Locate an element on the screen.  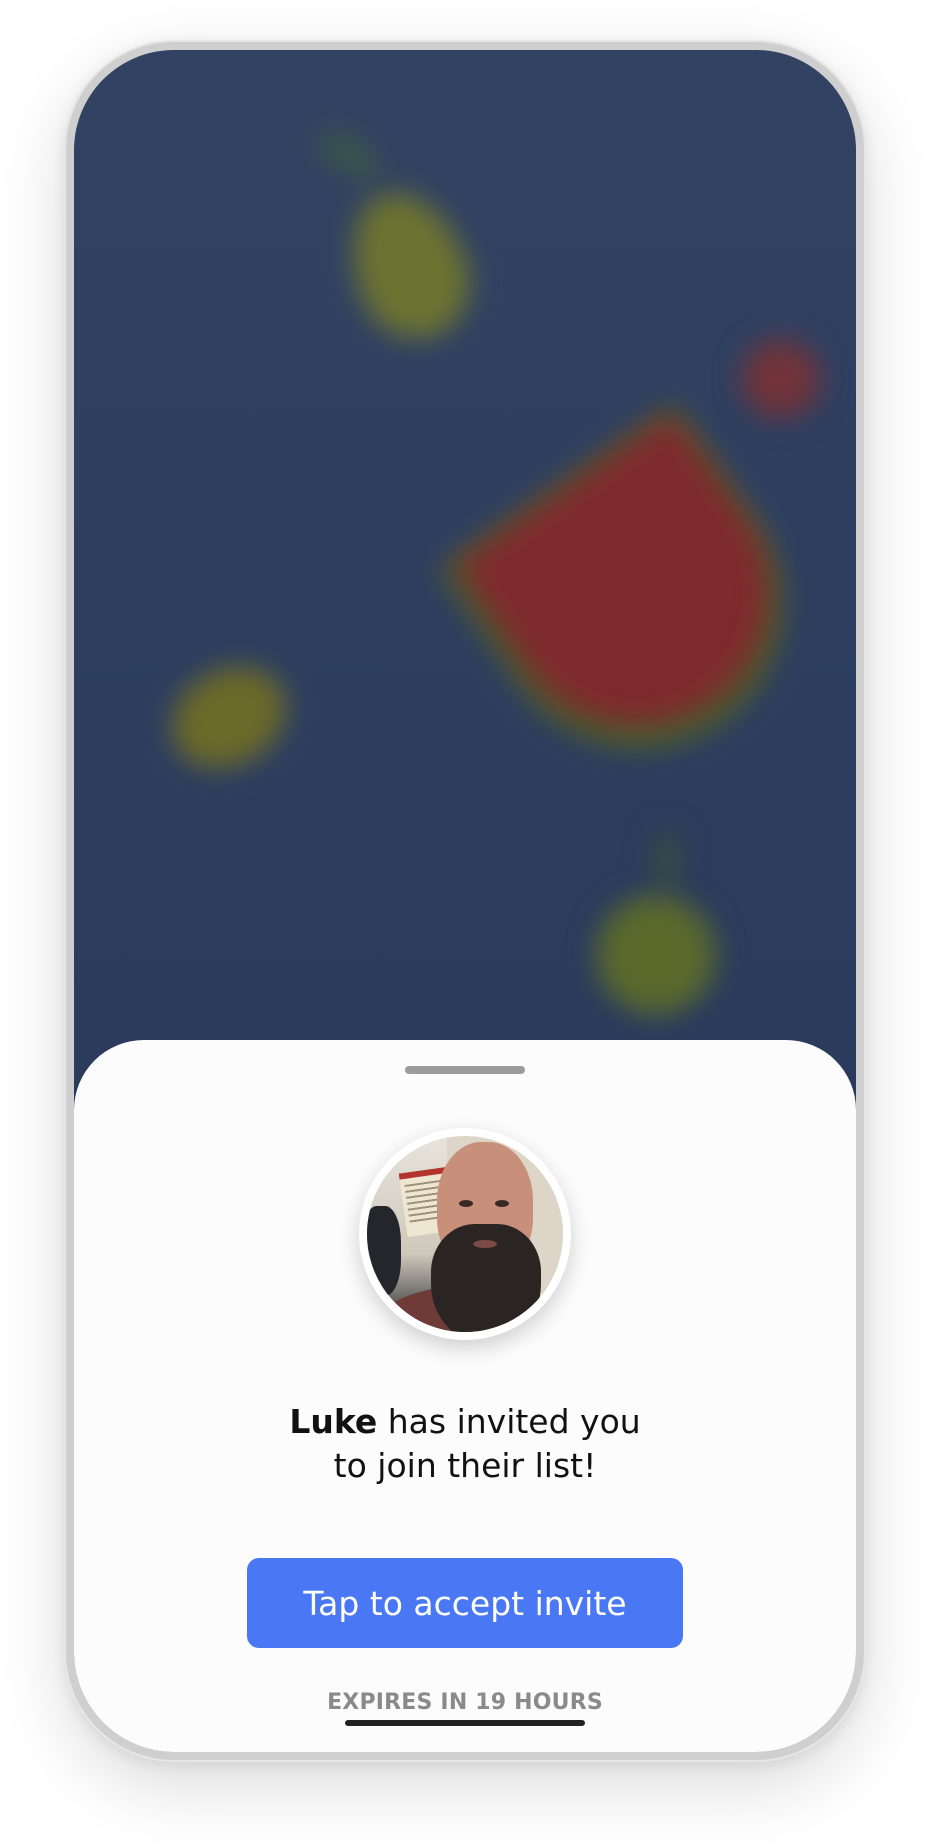
lemon-shape is located at coordinates (409, 265).